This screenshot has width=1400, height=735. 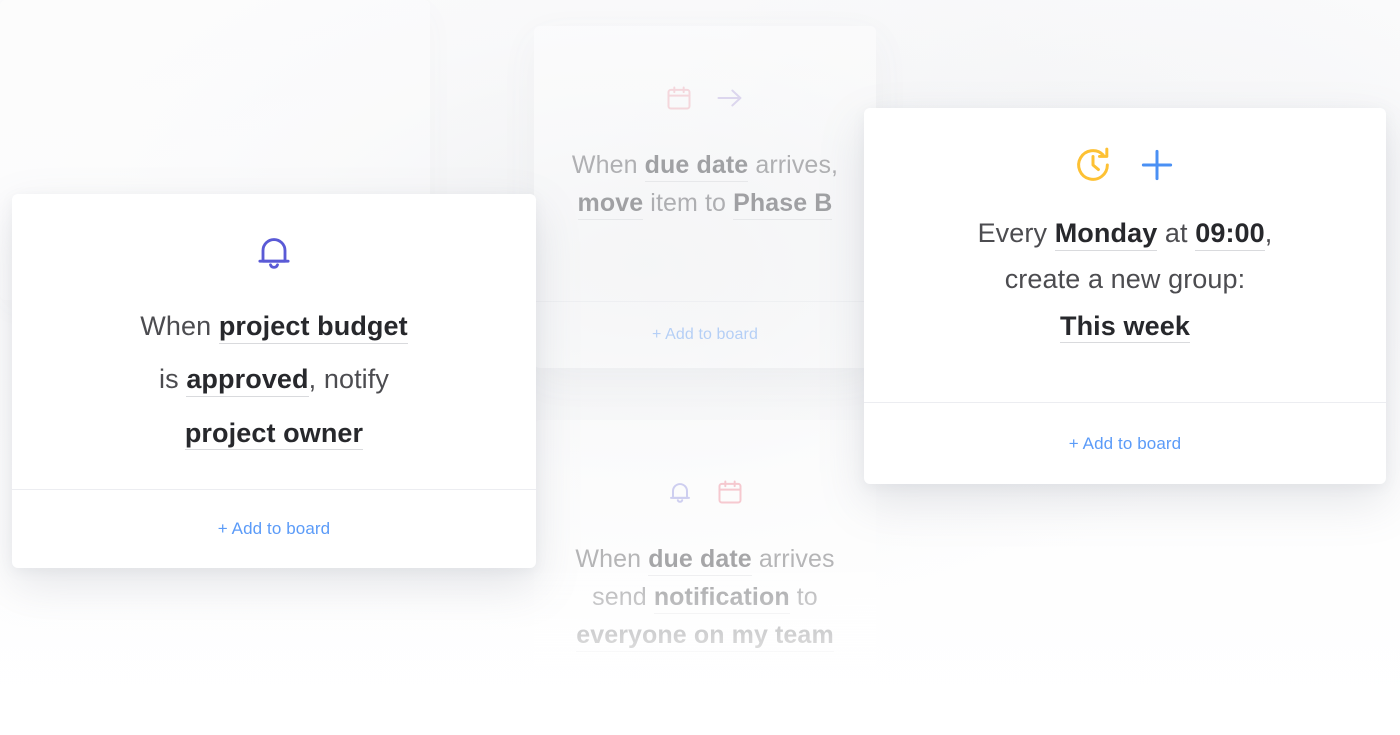 I want to click on token-time-0900: 09:00, so click(x=1230, y=235).